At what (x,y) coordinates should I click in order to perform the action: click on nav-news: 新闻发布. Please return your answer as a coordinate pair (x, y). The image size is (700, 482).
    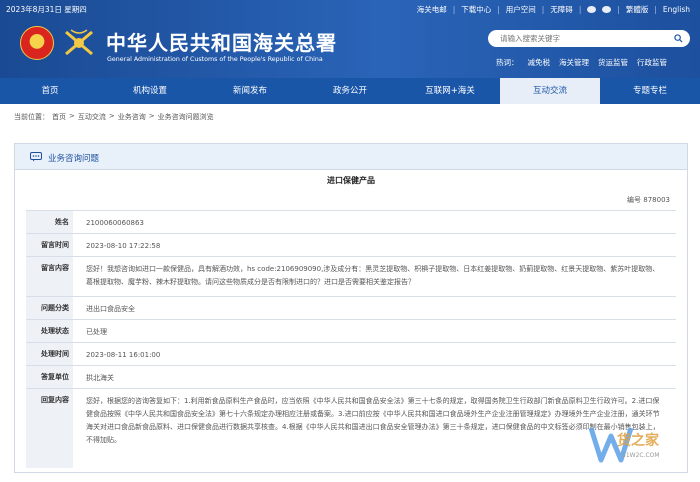
    Looking at the image, I should click on (250, 91).